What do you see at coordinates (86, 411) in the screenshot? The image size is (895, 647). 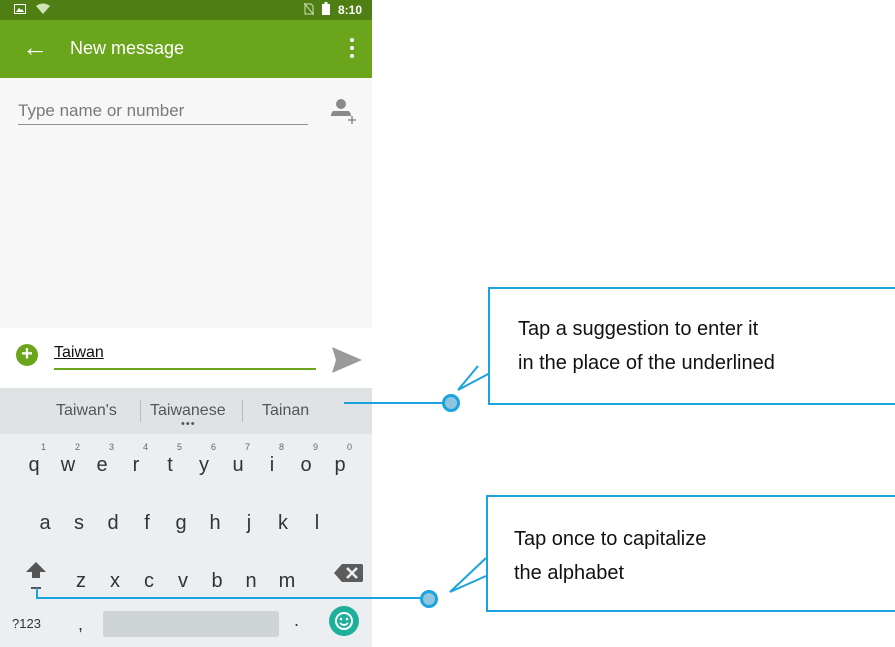 I see `suggestion-1: Taiwan's` at bounding box center [86, 411].